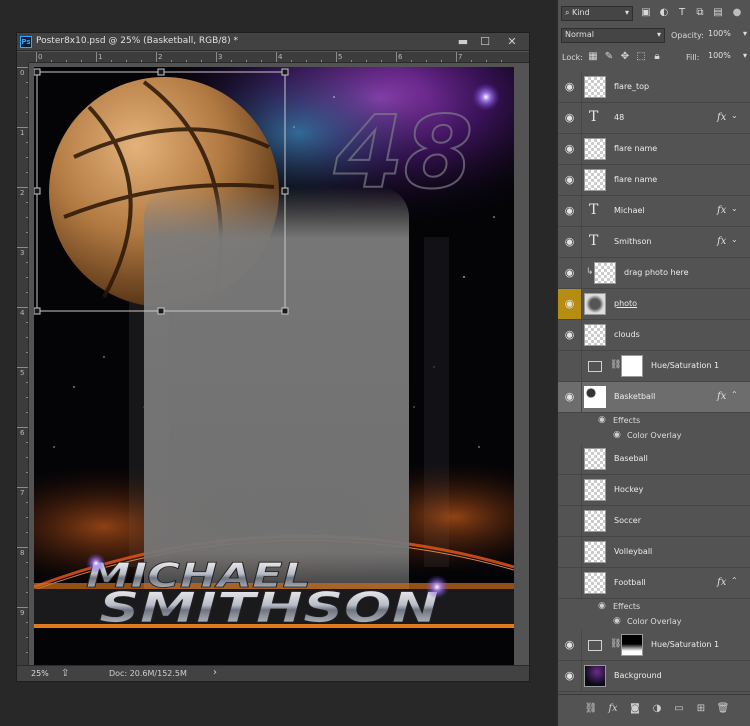  I want to click on filter-pixel-icon: ▣, so click(646, 13).